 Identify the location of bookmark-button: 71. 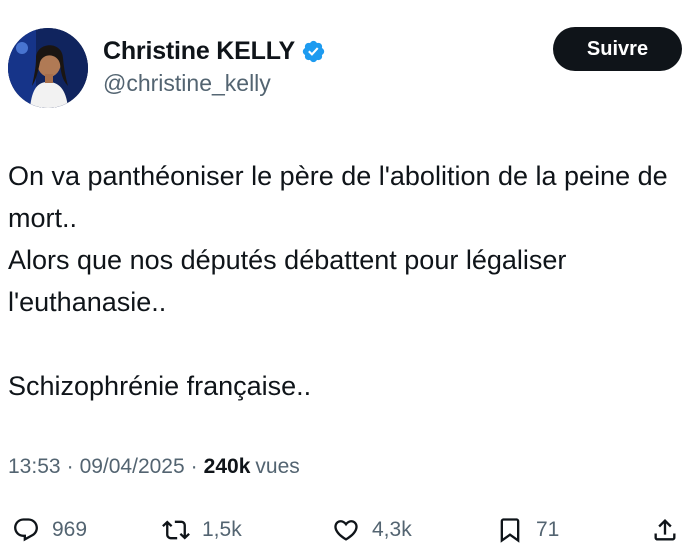
(527, 530).